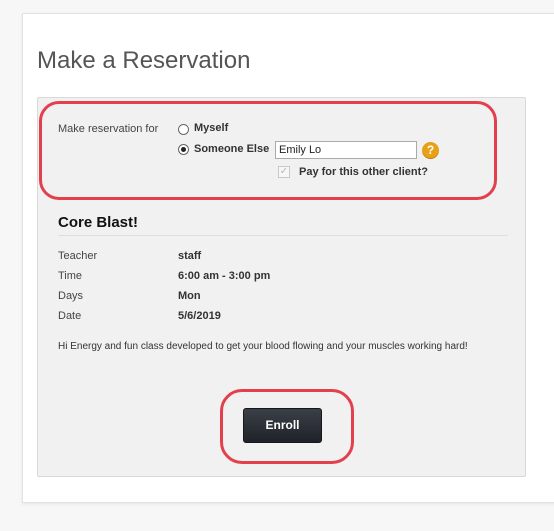 This screenshot has height=531, width=554. What do you see at coordinates (430, 150) in the screenshot?
I see `help-icon: ?` at bounding box center [430, 150].